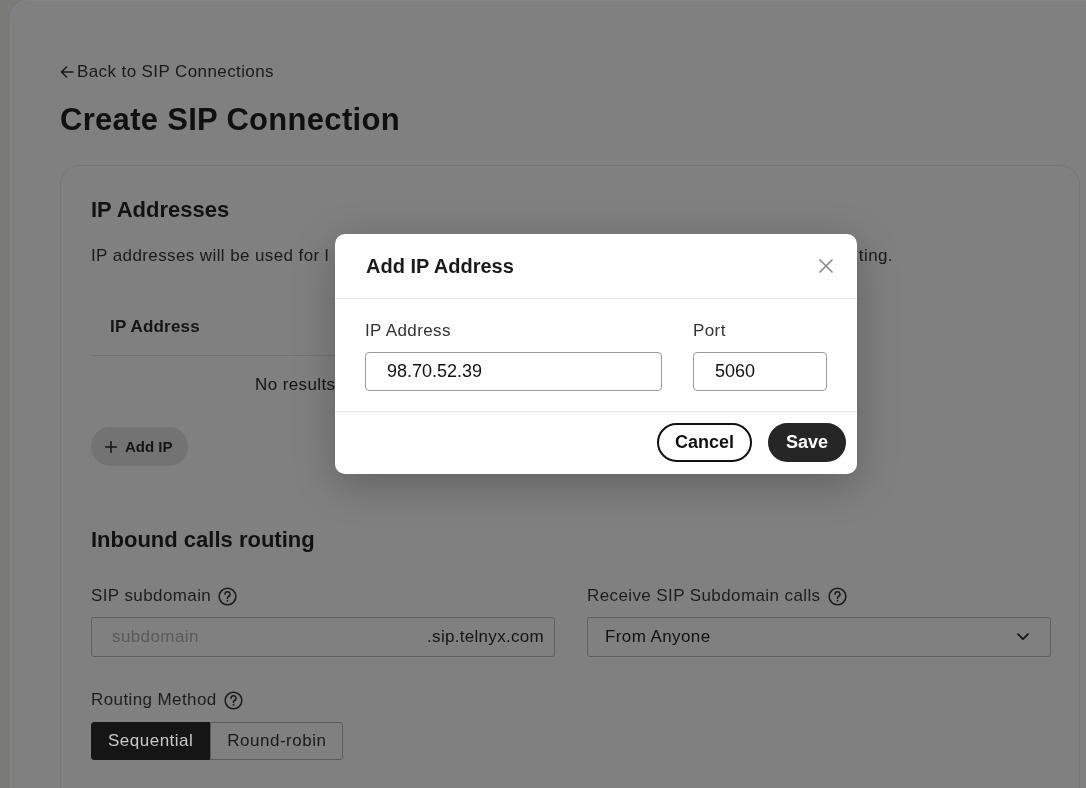 The image size is (1086, 788). What do you see at coordinates (704, 596) in the screenshot?
I see `field-label: Receive SIP Subdomain calls` at bounding box center [704, 596].